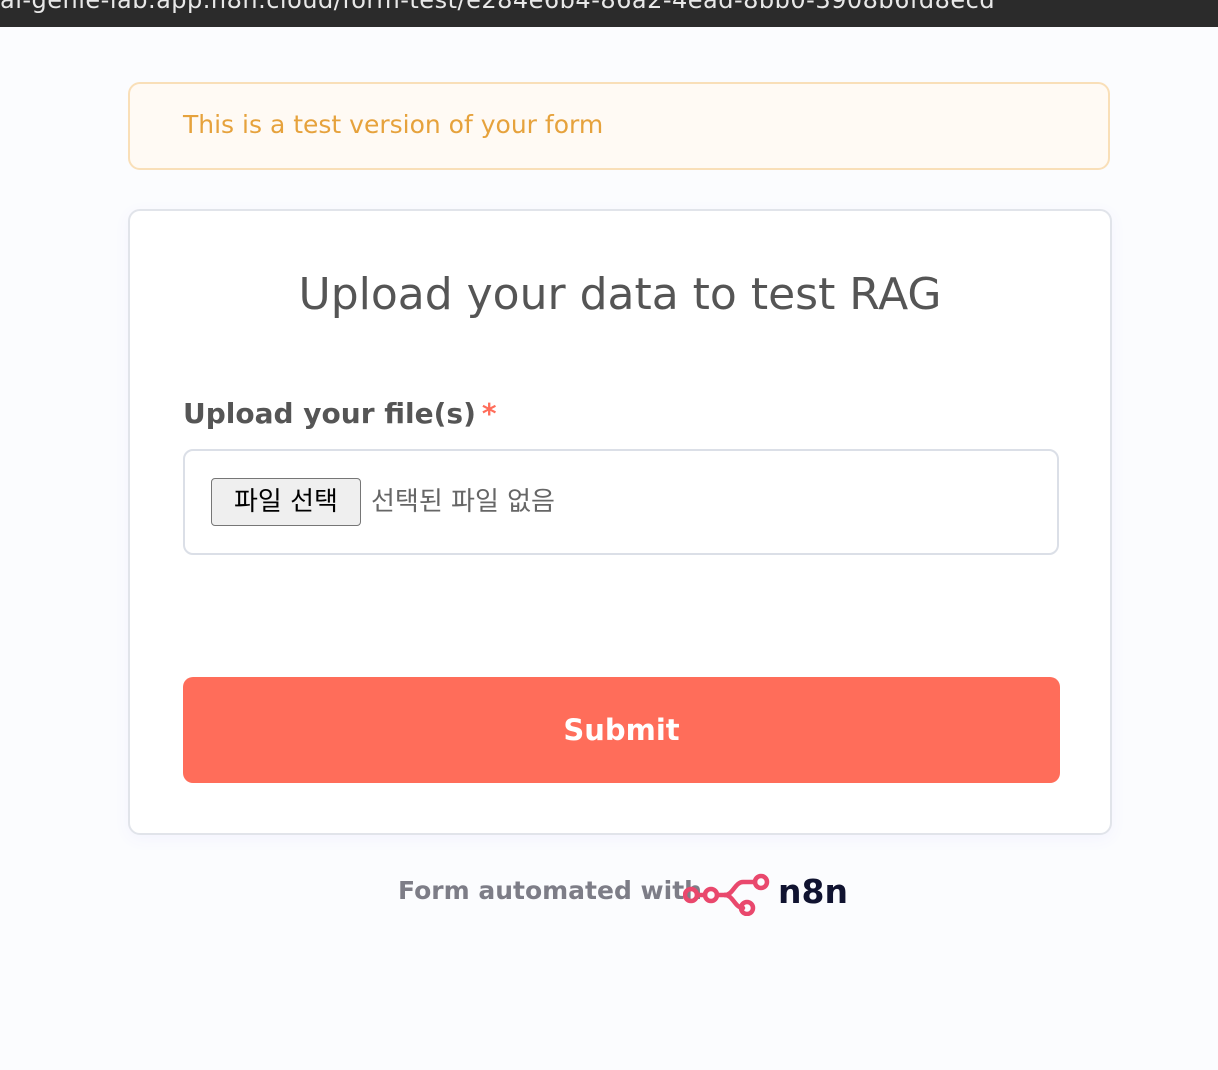 This screenshot has height=1070, width=1218. I want to click on no-file-selected-text: 선택된 파일 없음, so click(463, 502).